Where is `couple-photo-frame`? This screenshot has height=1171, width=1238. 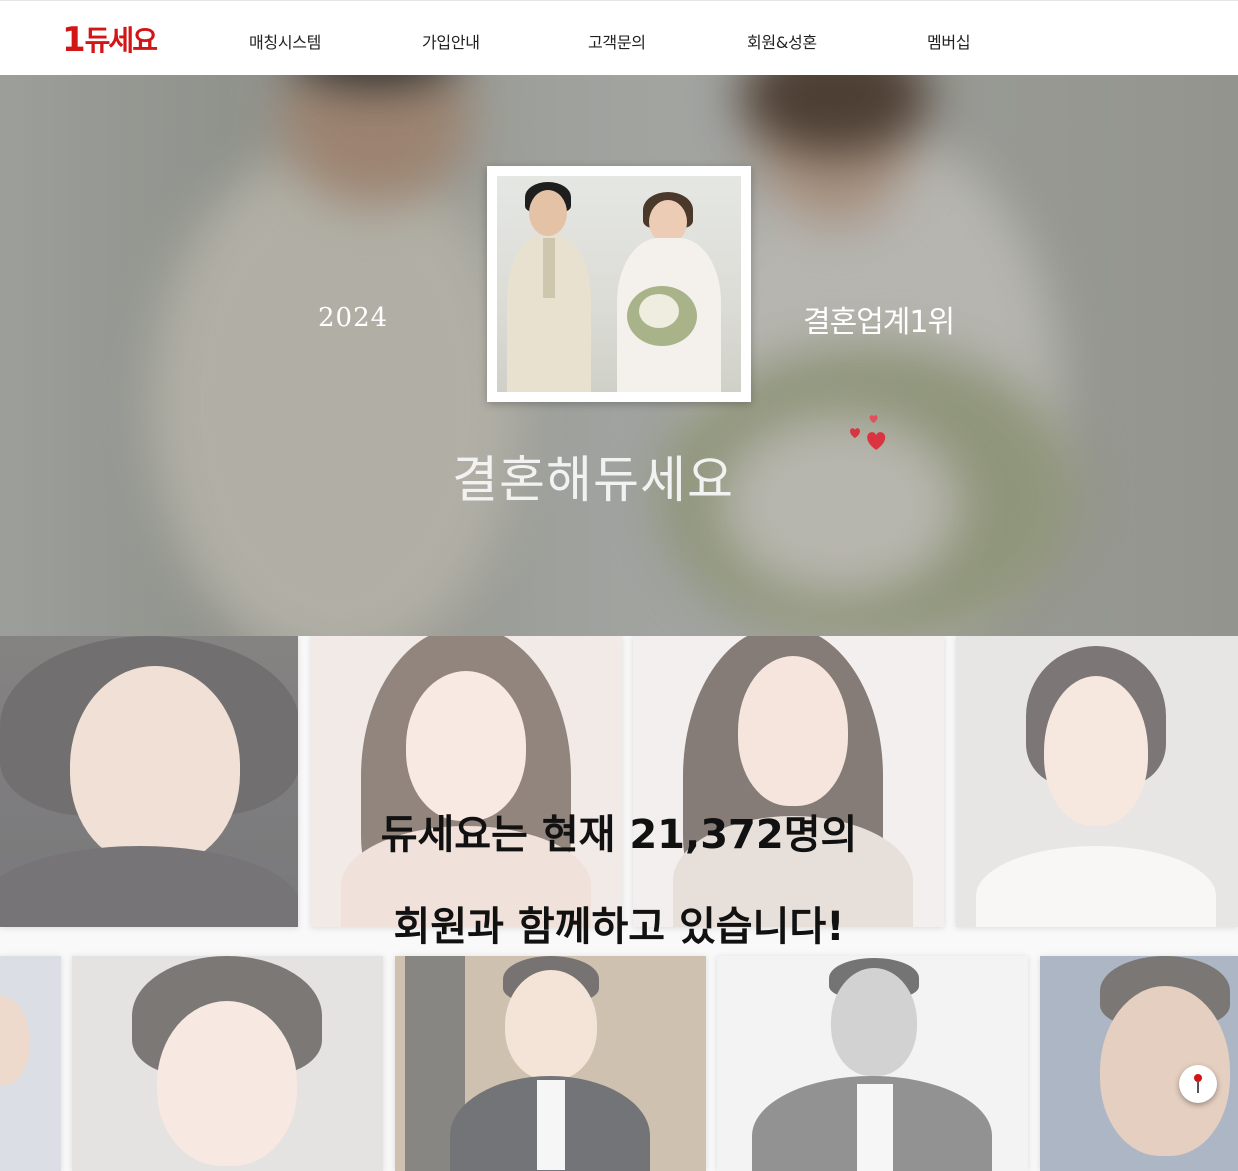 couple-photo-frame is located at coordinates (619, 284).